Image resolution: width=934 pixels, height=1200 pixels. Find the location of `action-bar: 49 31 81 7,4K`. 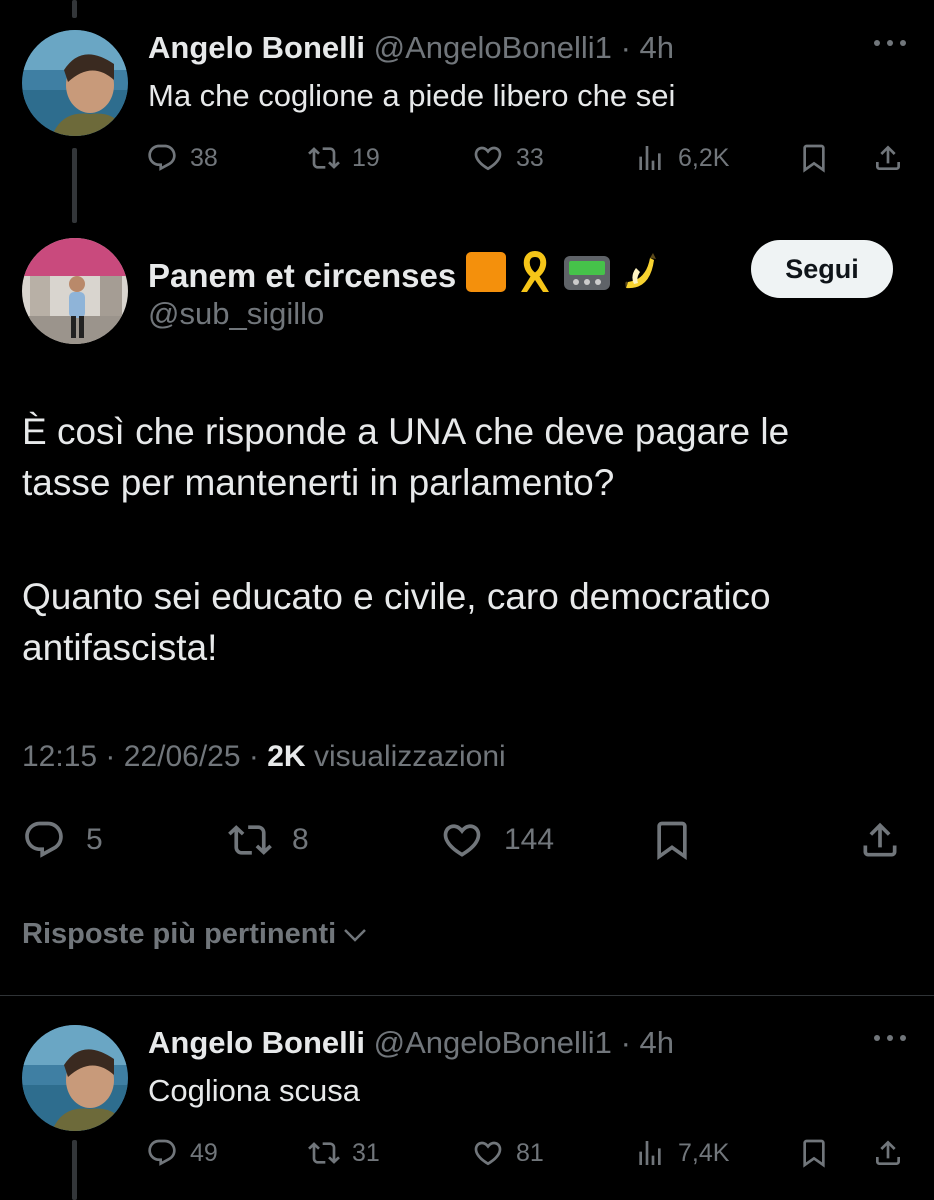

action-bar: 49 31 81 7,4K is located at coordinates (531, 1153).